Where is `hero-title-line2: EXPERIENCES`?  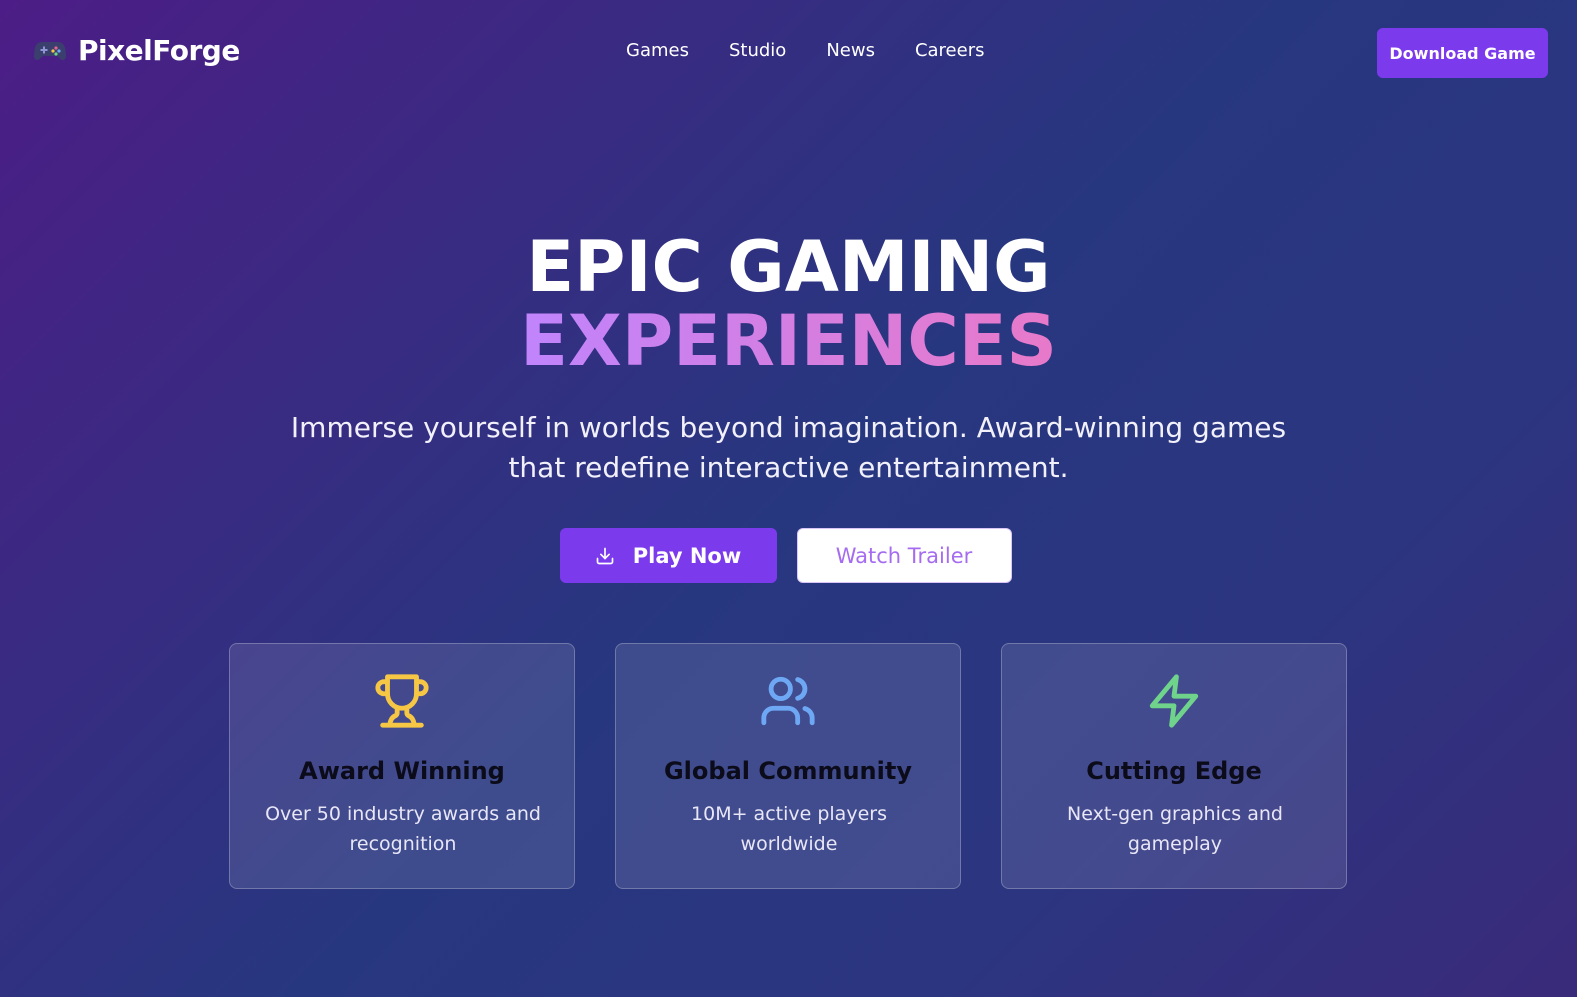 hero-title-line2: EXPERIENCES is located at coordinates (788, 341).